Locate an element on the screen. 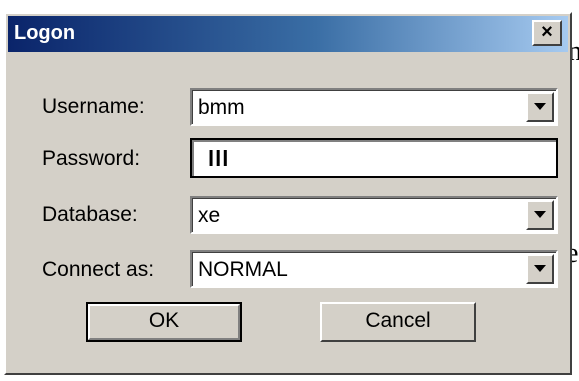  password-masked-value: lll is located at coordinates (218, 159).